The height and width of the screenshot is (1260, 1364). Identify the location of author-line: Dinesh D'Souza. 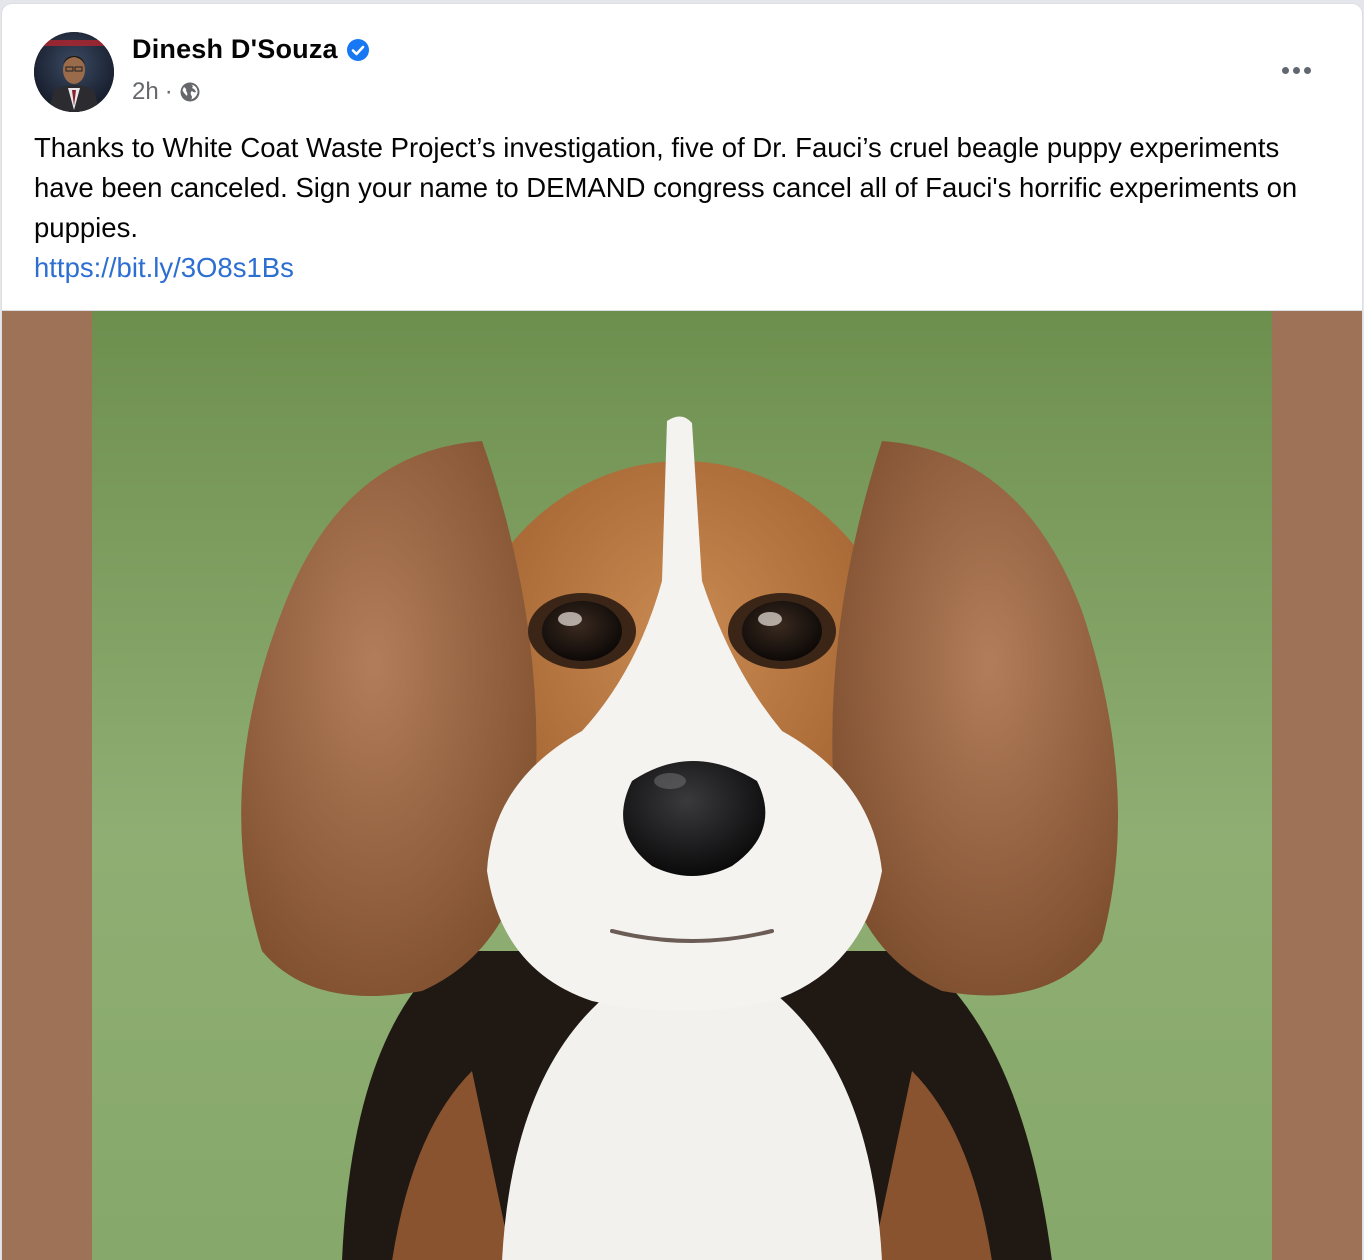
(251, 49).